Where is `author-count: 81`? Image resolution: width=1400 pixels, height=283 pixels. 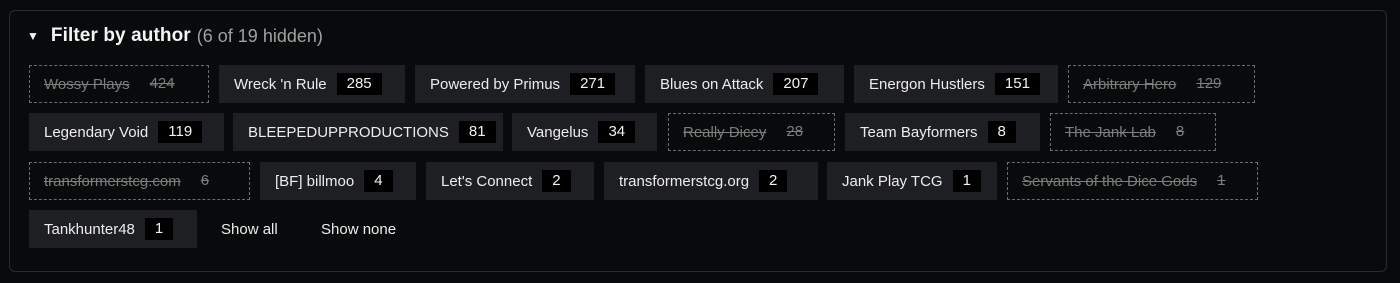
author-count: 81 is located at coordinates (477, 132).